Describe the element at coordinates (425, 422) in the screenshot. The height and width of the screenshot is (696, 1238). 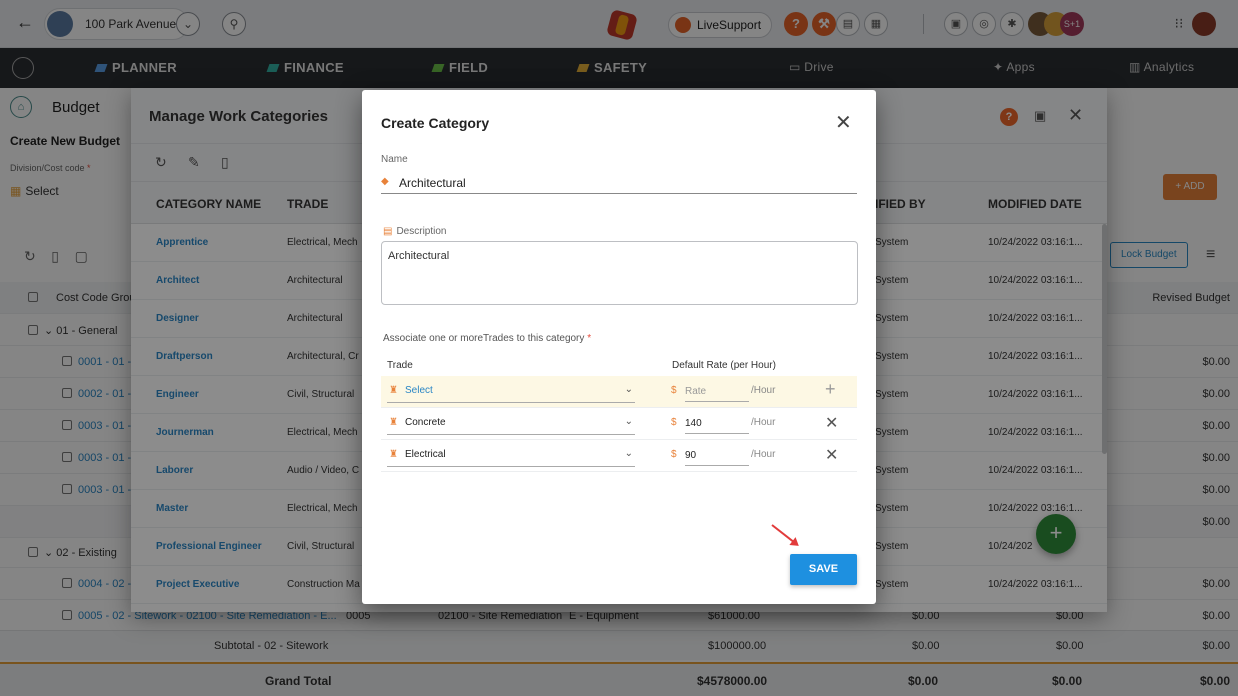
I see `trade-select-value: Concrete` at that location.